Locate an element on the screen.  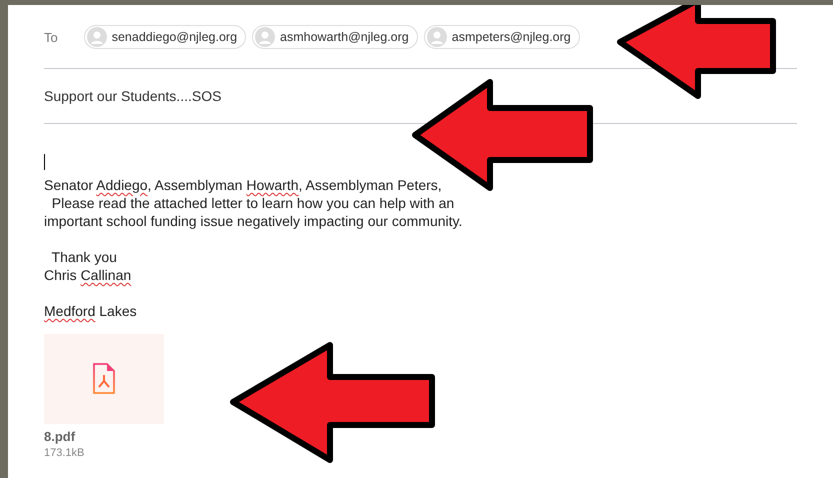
attachment-name: 8.pdf is located at coordinates (420, 436).